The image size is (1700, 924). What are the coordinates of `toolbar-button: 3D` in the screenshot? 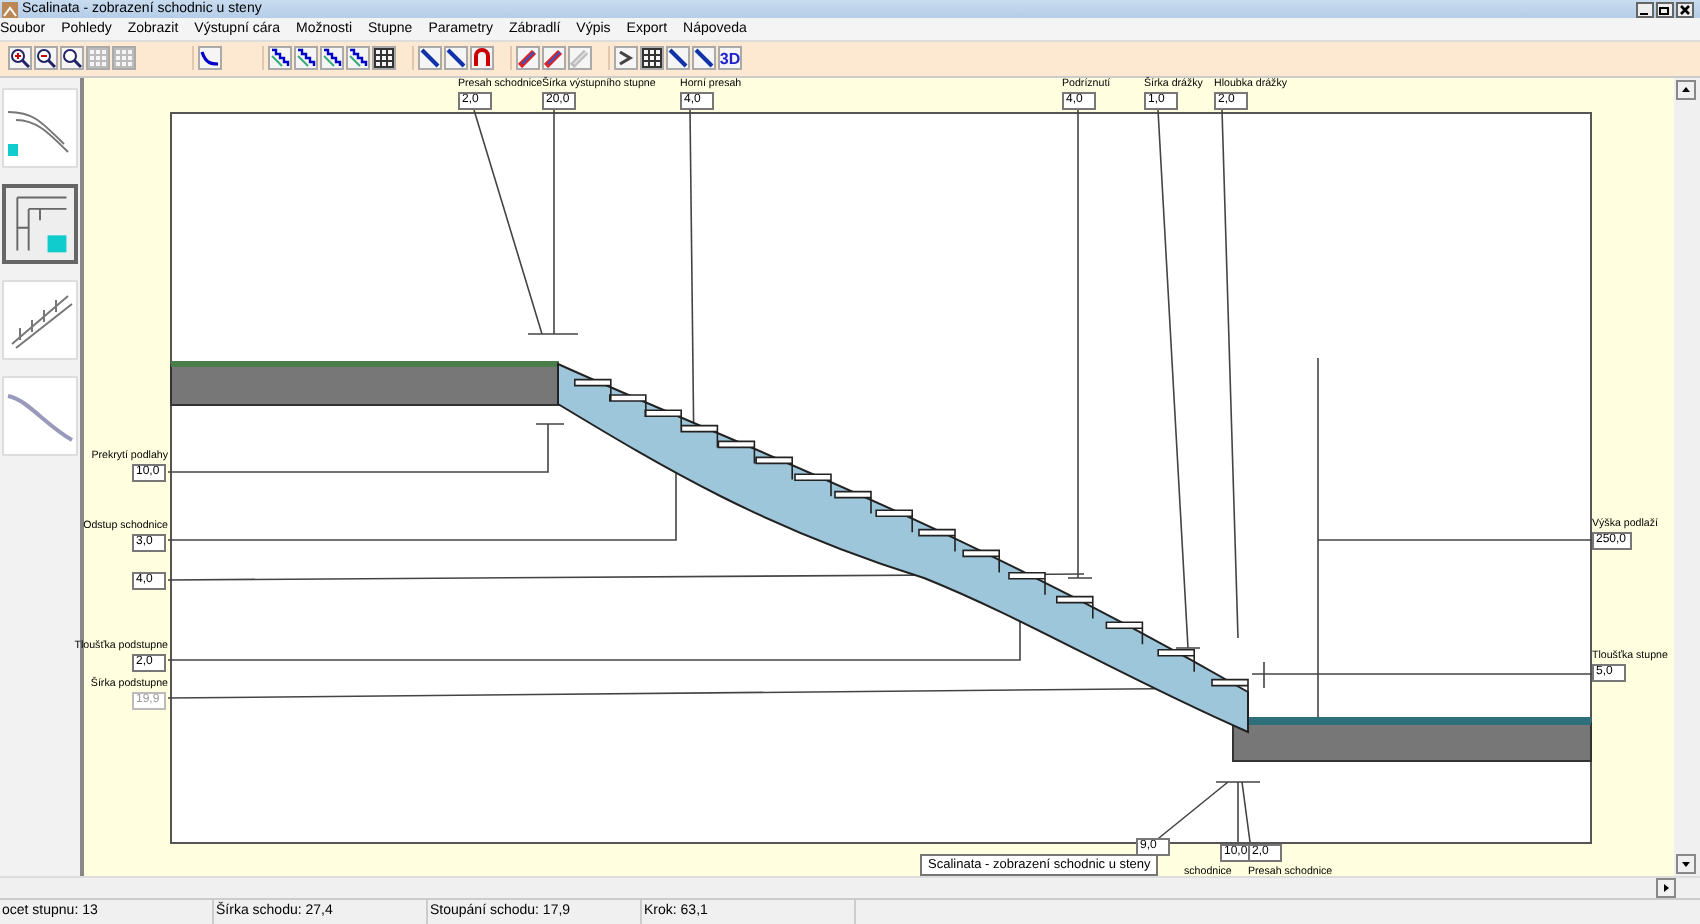 It's located at (730, 58).